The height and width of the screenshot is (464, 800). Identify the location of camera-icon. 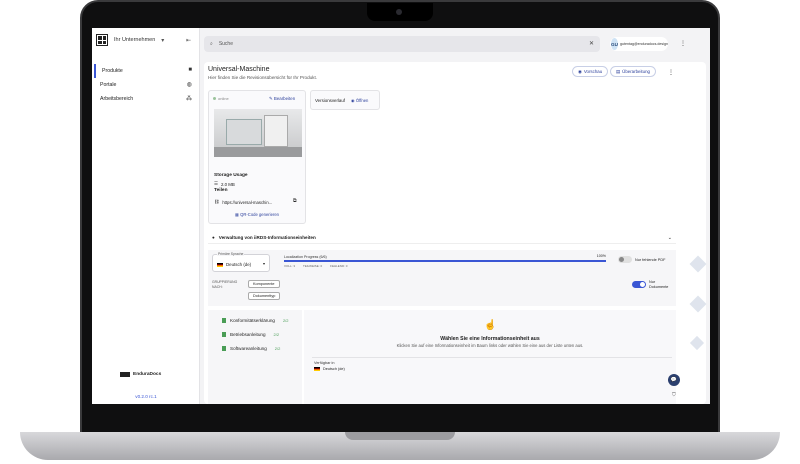
(399, 12).